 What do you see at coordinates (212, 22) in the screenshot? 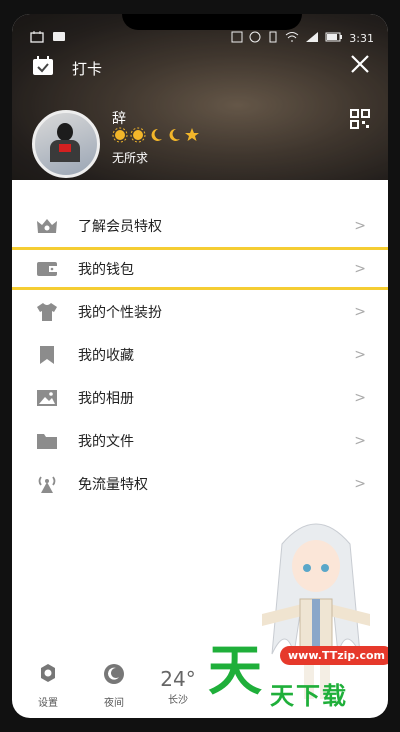
I see `notch` at bounding box center [212, 22].